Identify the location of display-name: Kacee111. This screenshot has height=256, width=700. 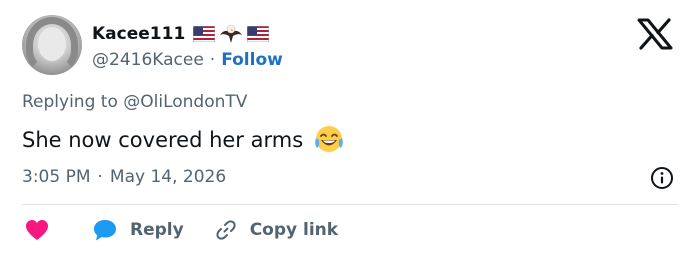
(138, 34).